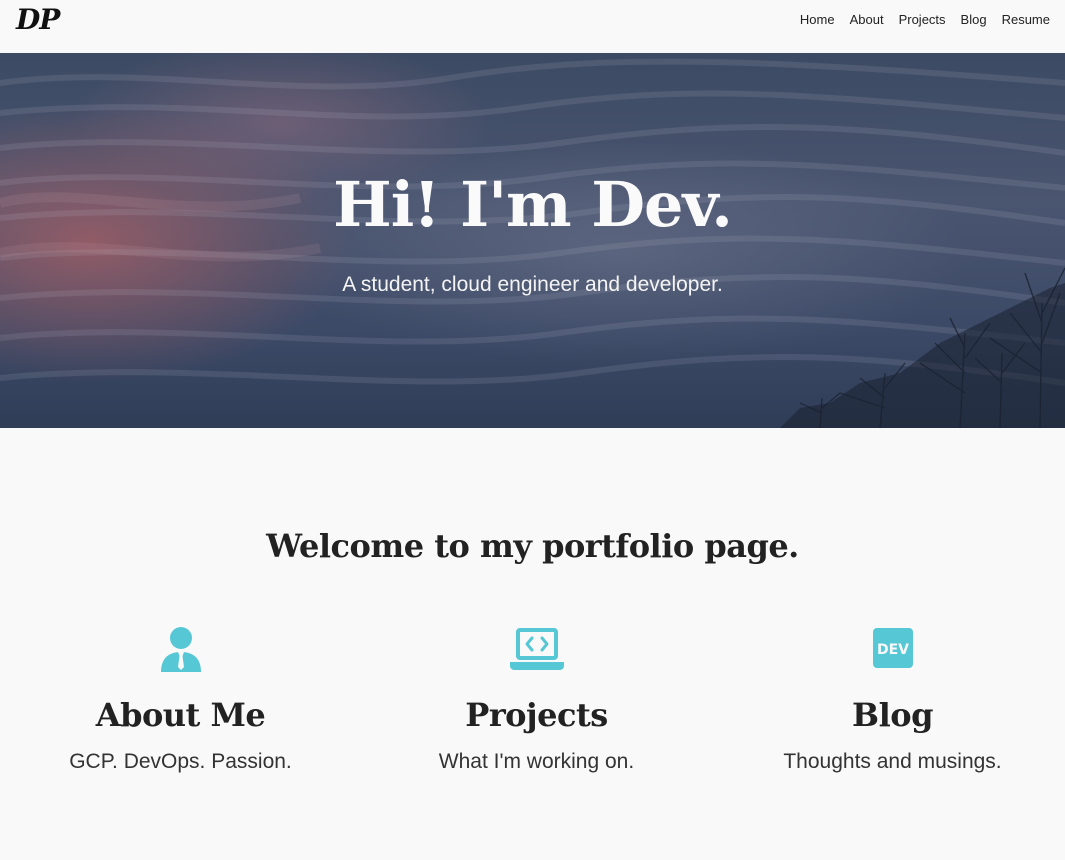 This screenshot has height=860, width=1065. What do you see at coordinates (974, 19) in the screenshot?
I see `nav-link-blog: Blog` at bounding box center [974, 19].